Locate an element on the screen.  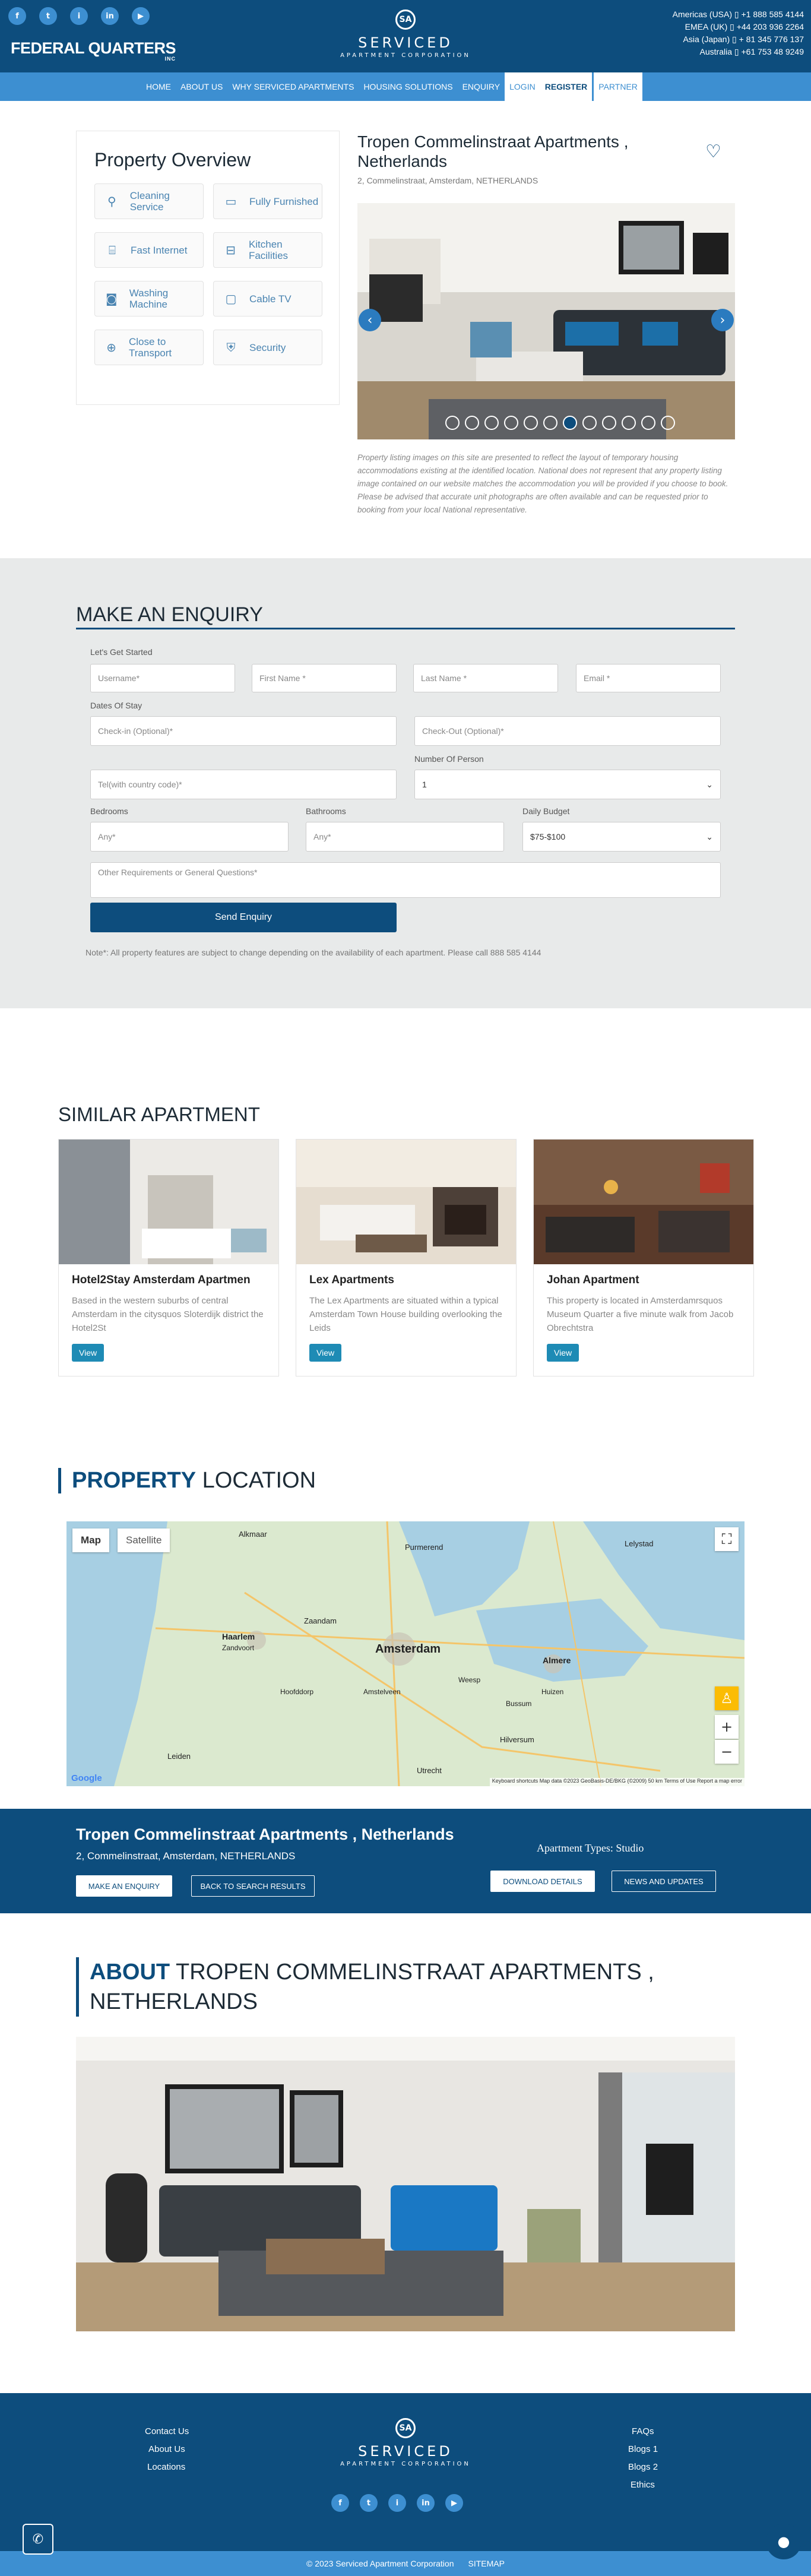
twitter-icon: t is located at coordinates (369, 2503).